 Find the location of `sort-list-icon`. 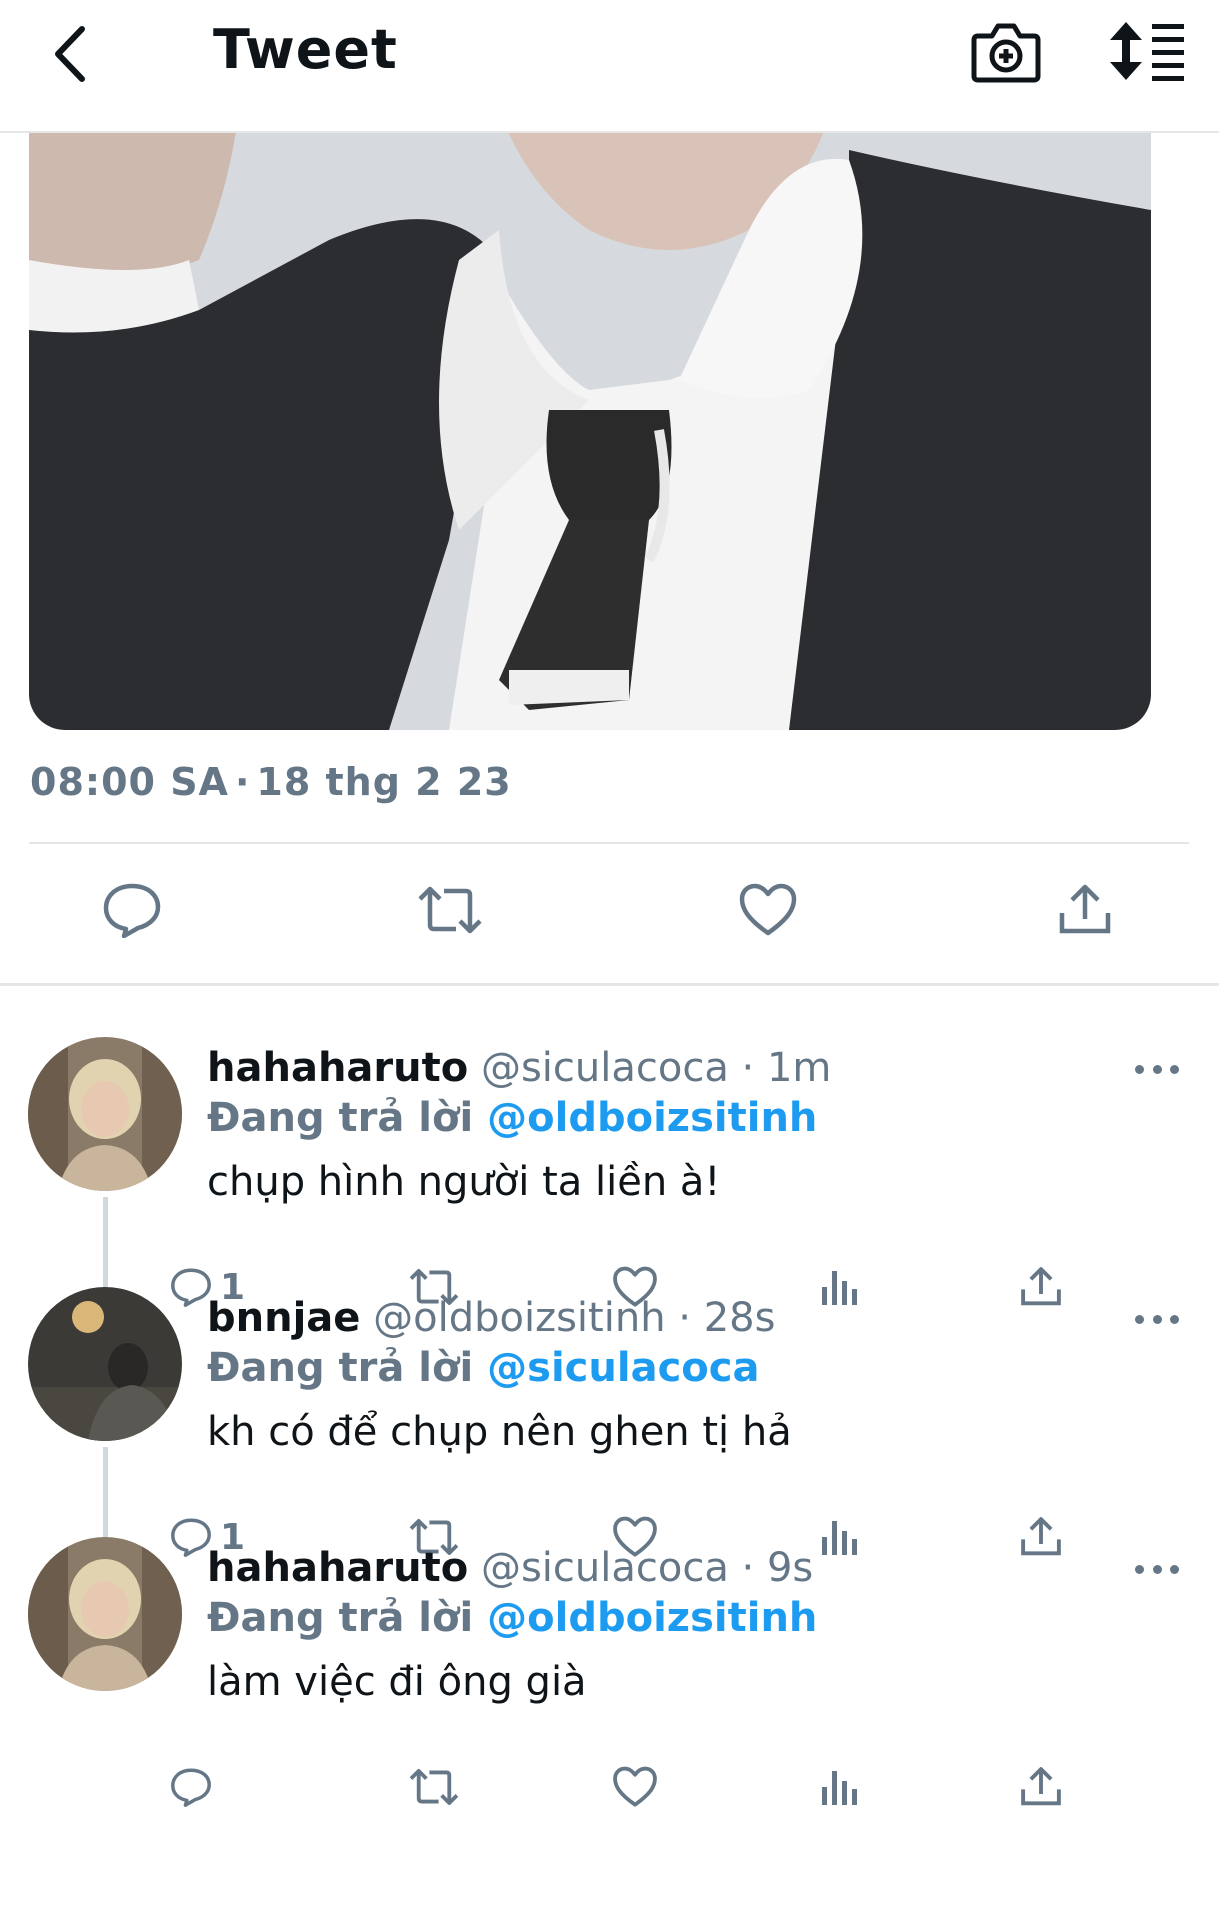

sort-list-icon is located at coordinates (1147, 51).